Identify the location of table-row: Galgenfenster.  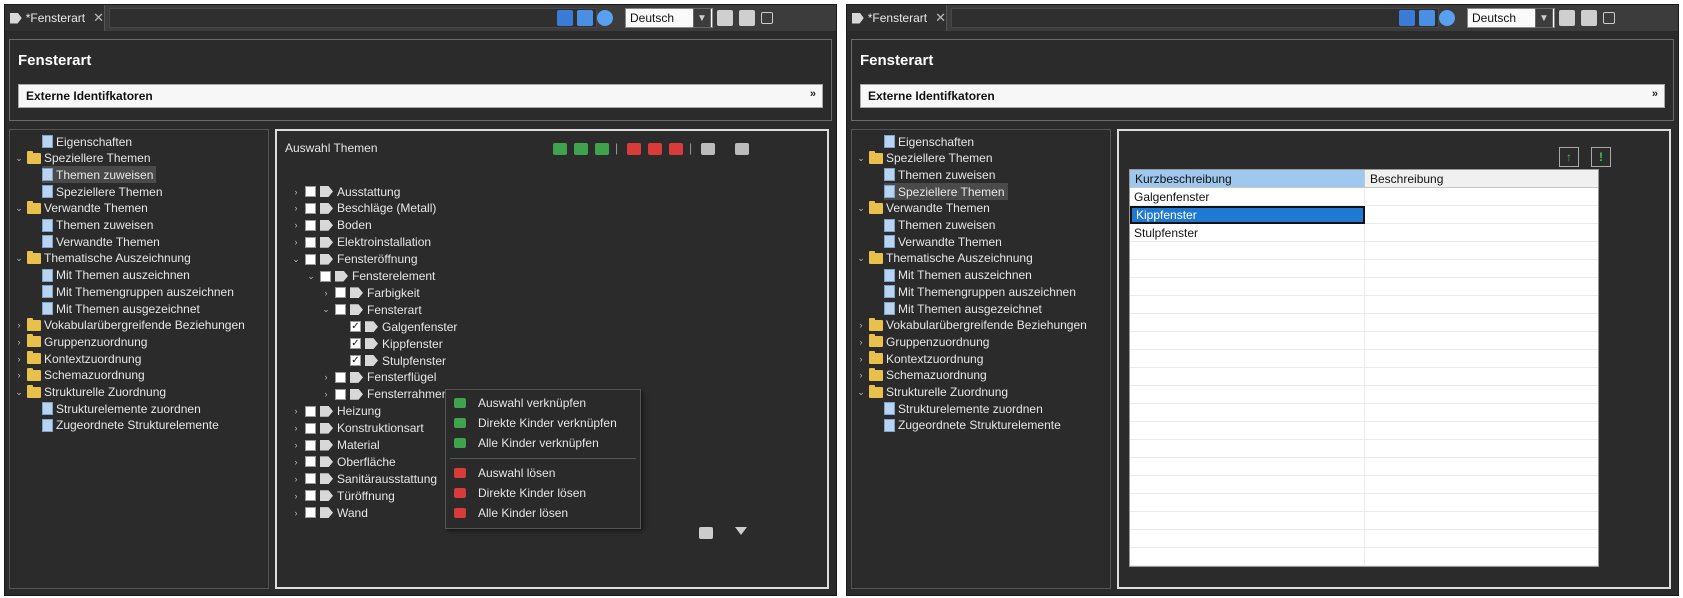
(1364, 197).